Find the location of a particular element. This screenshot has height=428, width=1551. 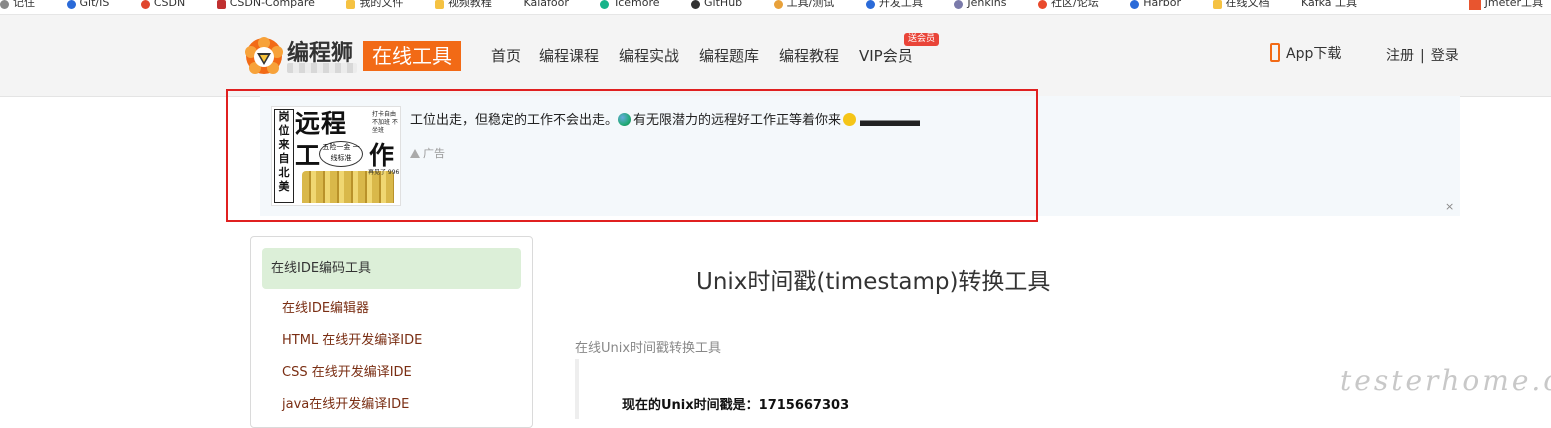

bookmark-item: Jenkins is located at coordinates (980, 4).